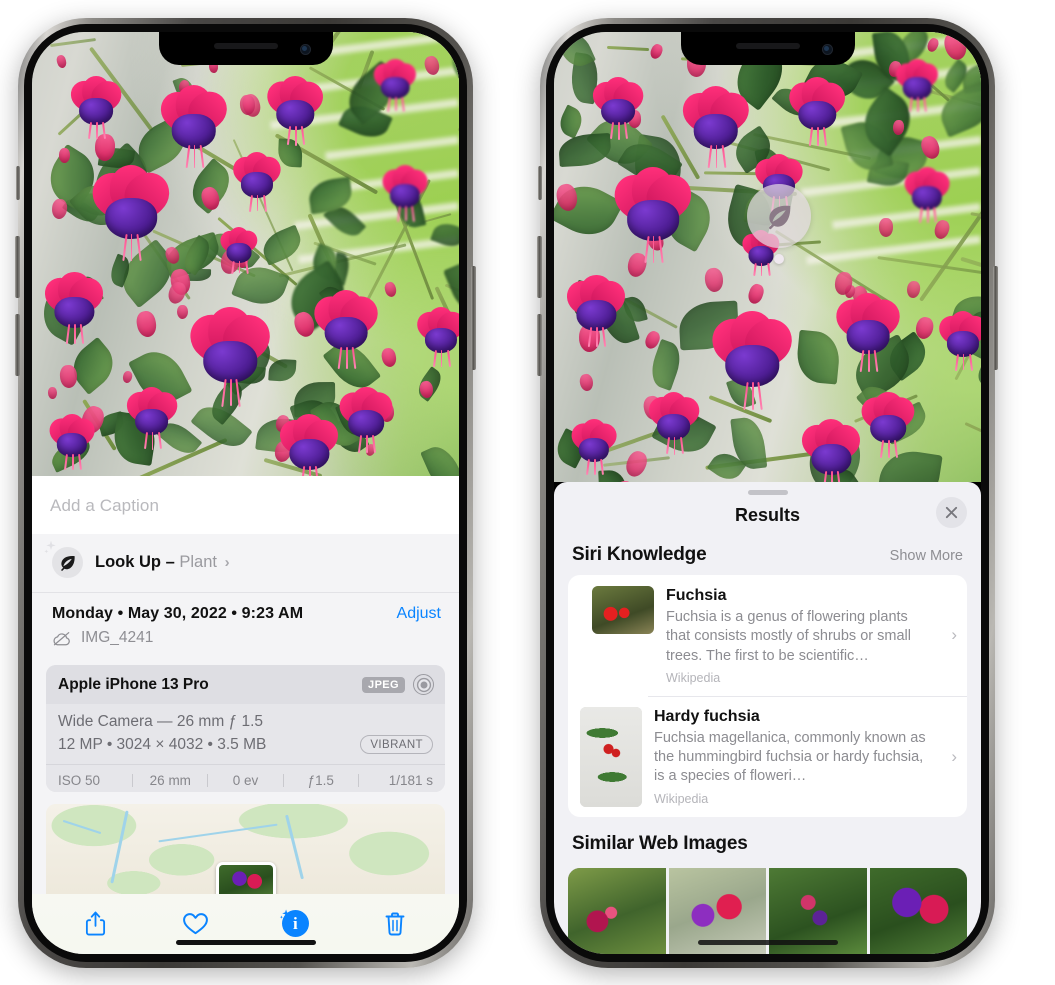 This screenshot has width=1055, height=985. What do you see at coordinates (245, 878) in the screenshot?
I see `map-photo-pin` at bounding box center [245, 878].